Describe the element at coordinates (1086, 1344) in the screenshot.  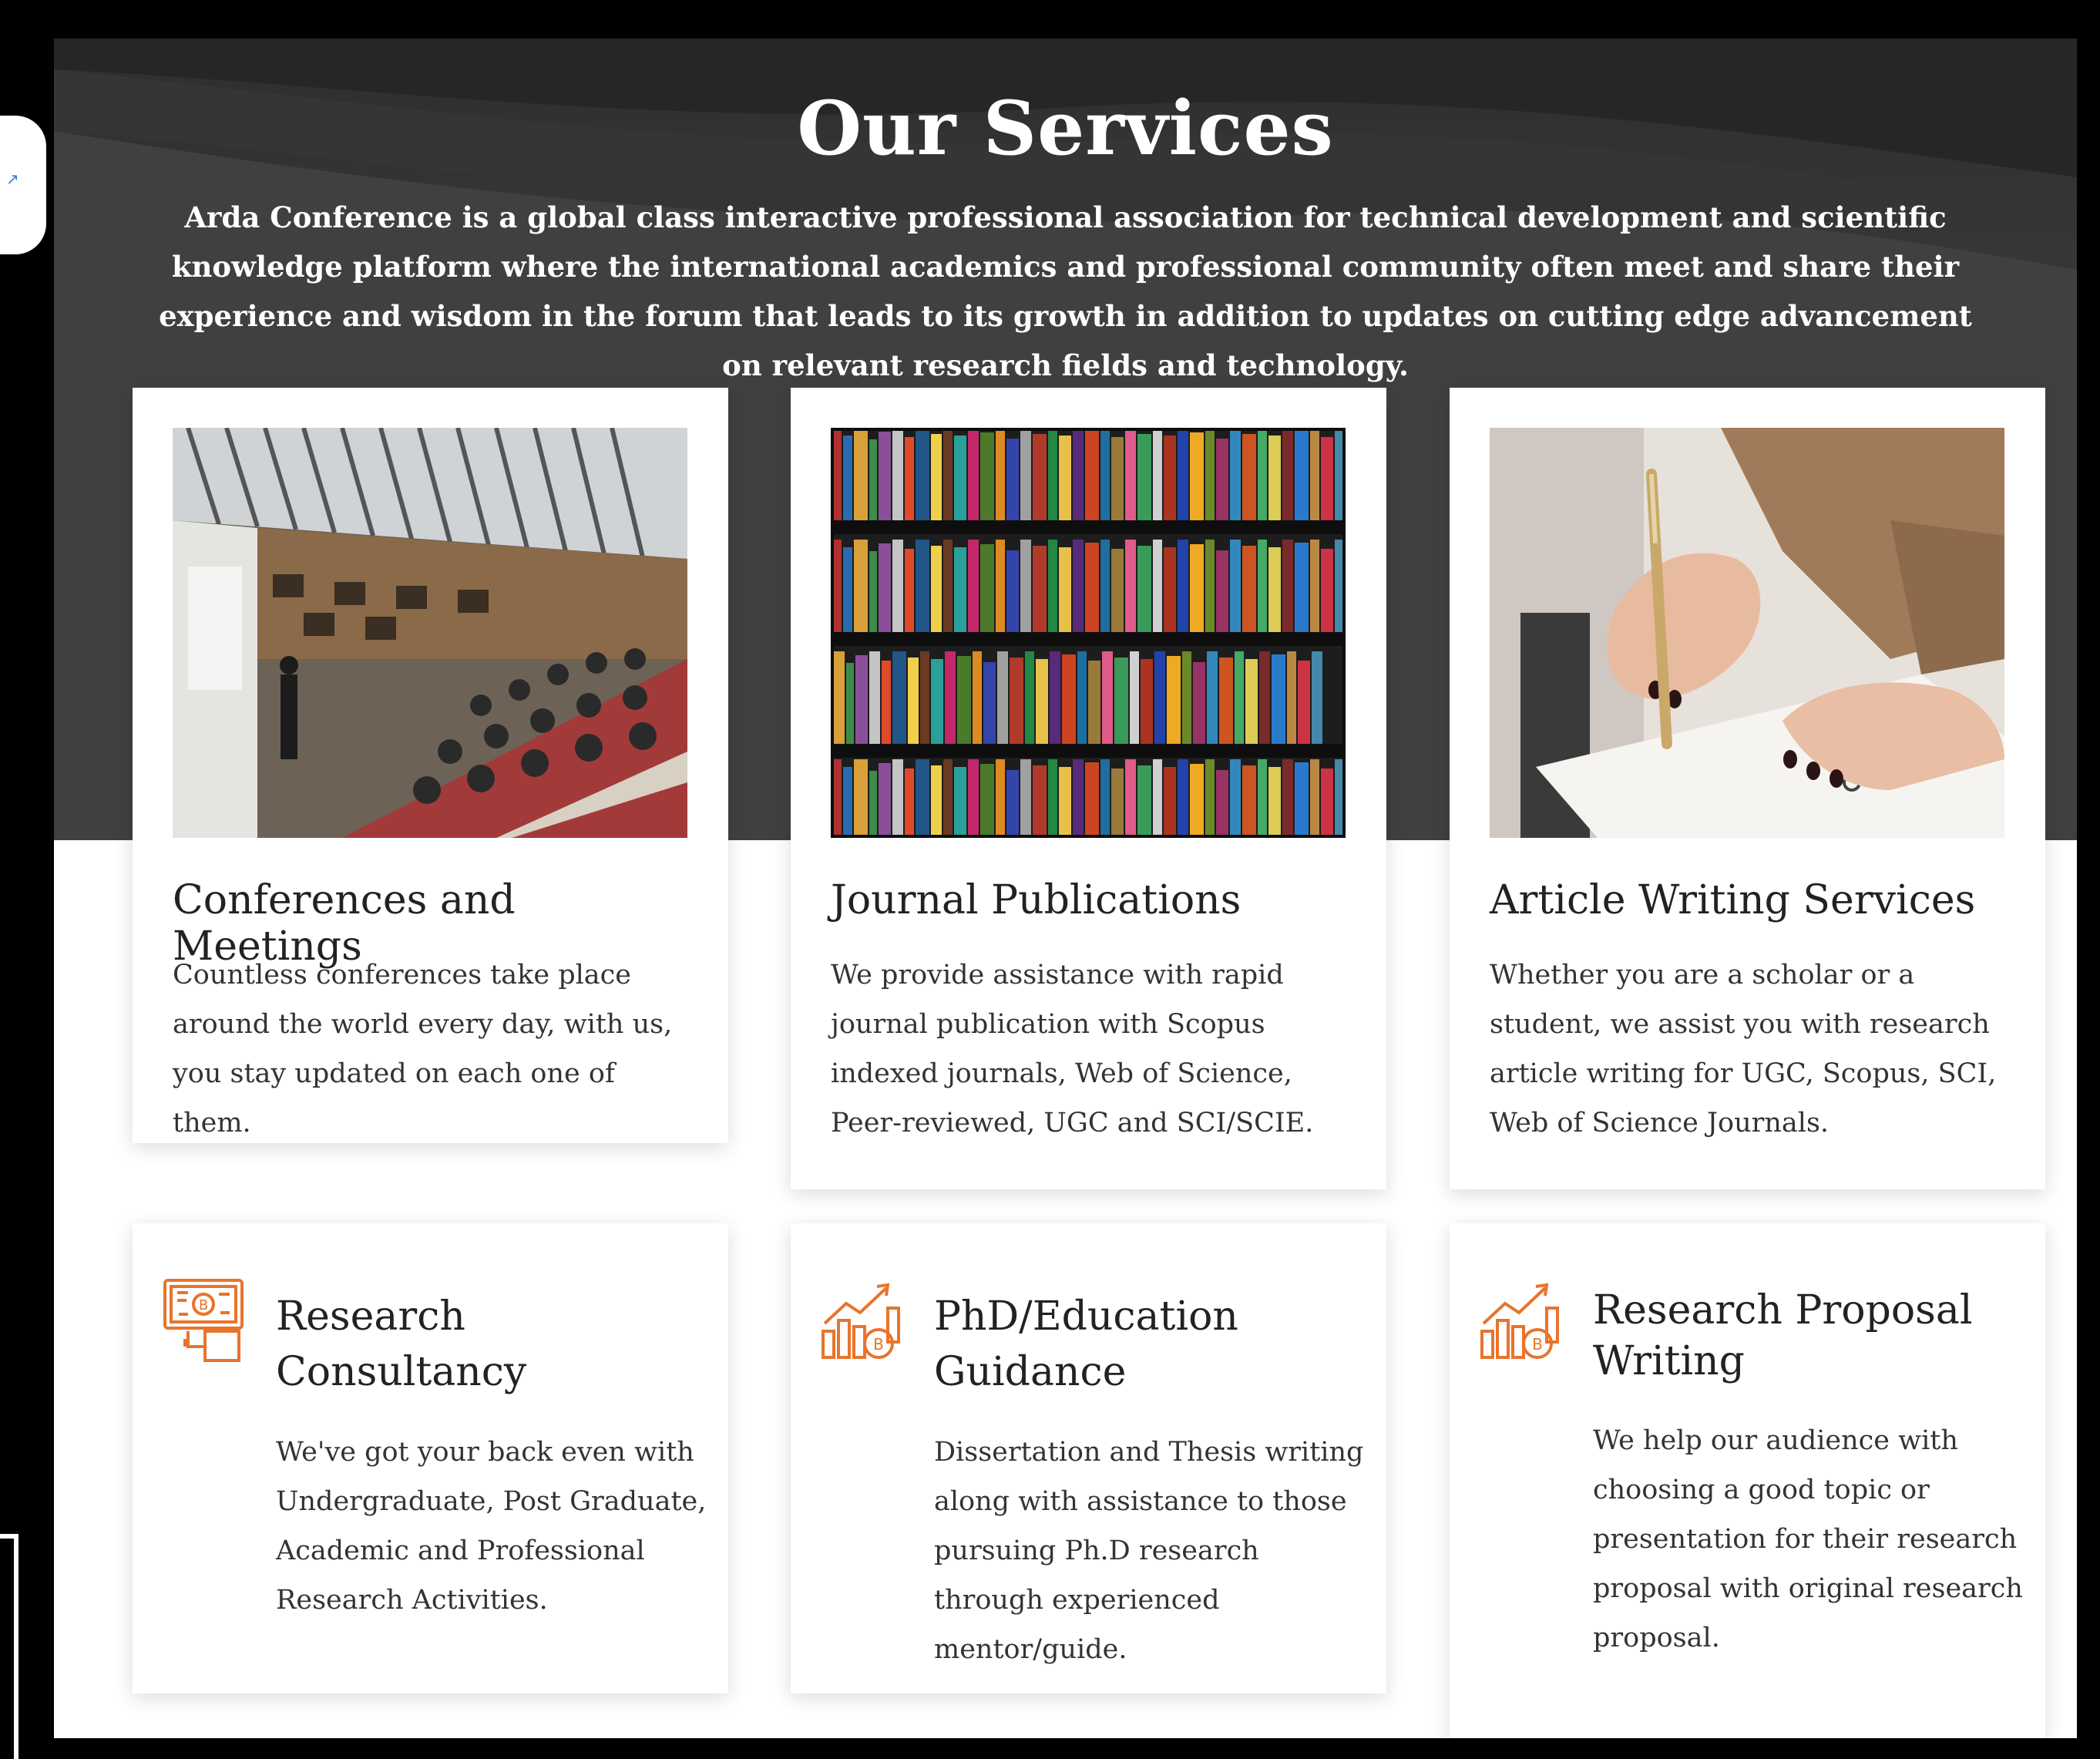
I see `service-title: PhD/Education Guidance` at that location.